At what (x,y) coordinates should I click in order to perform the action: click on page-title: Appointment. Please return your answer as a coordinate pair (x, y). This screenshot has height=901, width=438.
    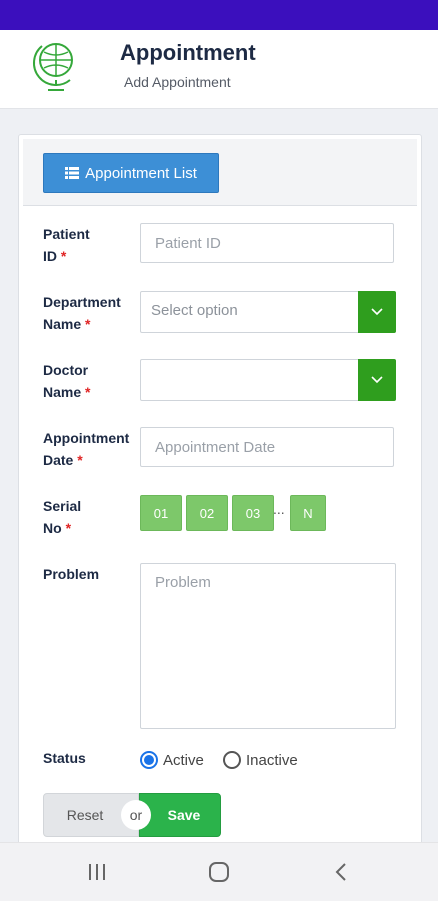
    Looking at the image, I should click on (188, 52).